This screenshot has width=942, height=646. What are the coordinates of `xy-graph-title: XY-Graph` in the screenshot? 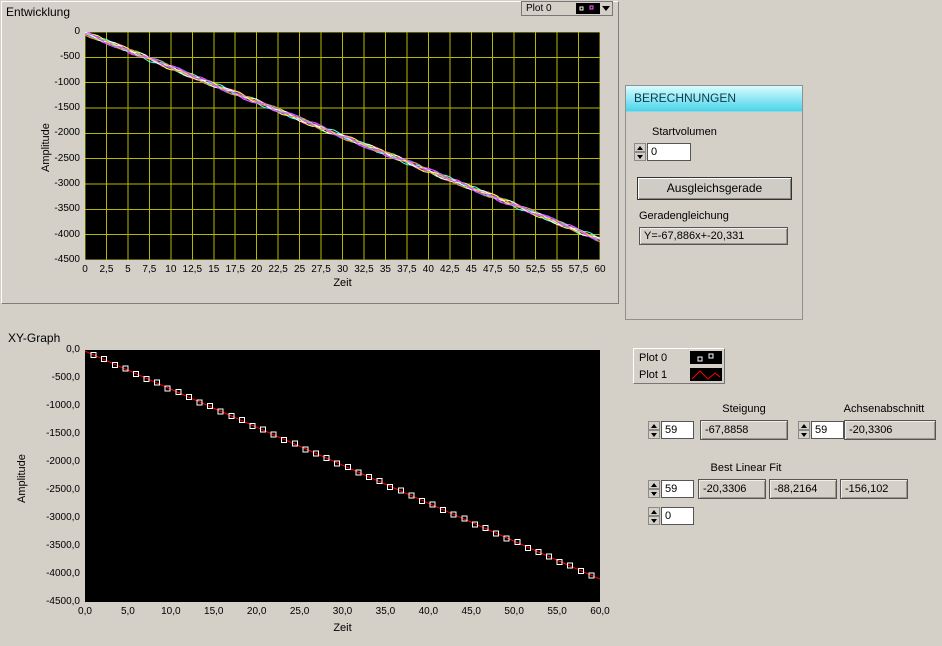 It's located at (34, 338).